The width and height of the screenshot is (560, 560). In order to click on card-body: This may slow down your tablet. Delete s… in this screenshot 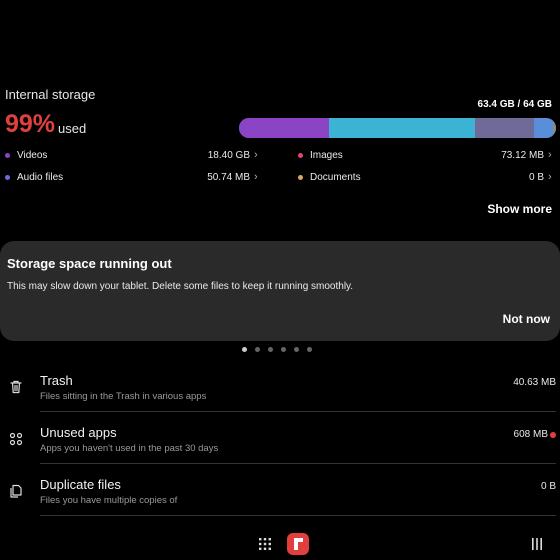, I will do `click(180, 286)`.